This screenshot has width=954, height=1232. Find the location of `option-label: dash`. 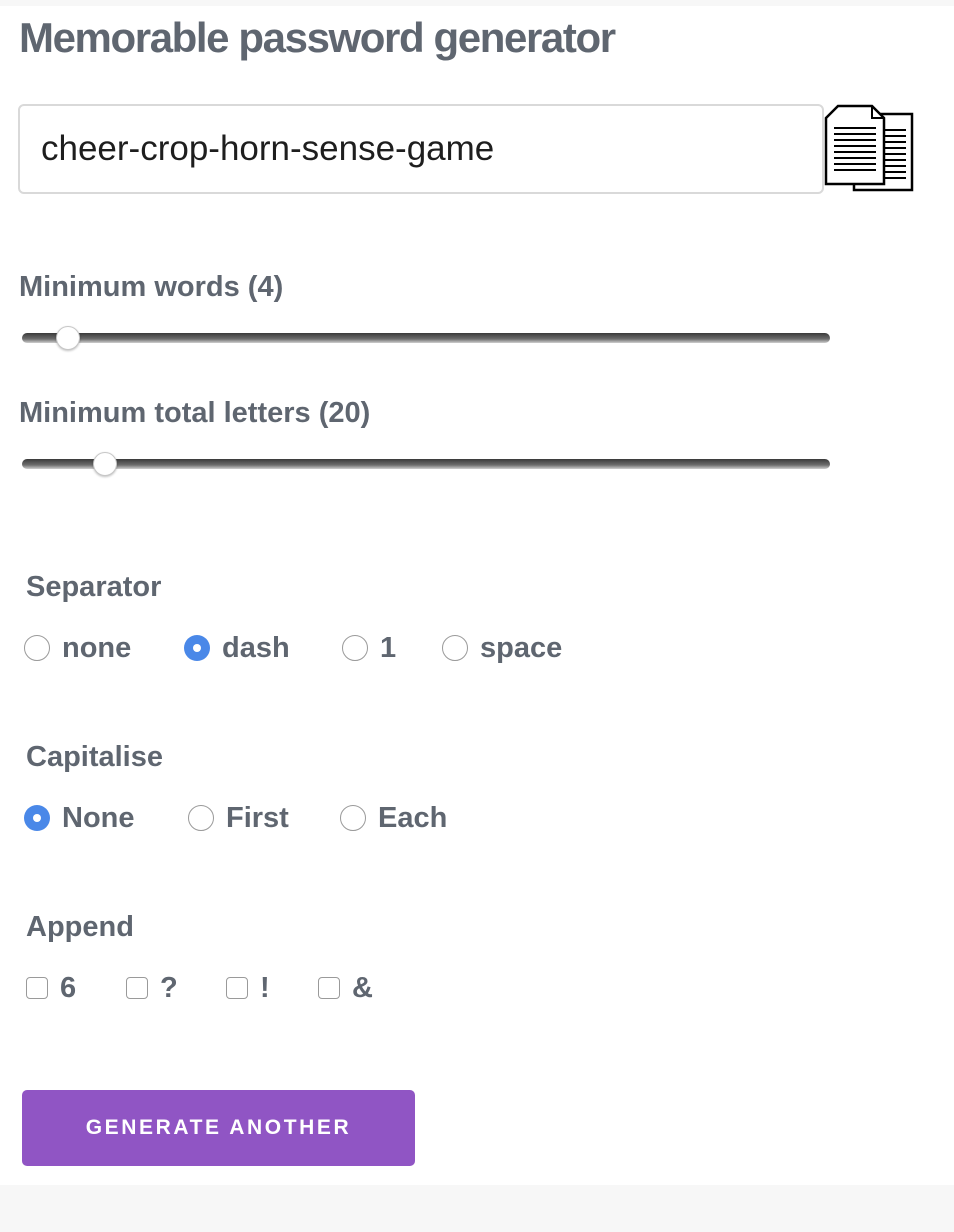

option-label: dash is located at coordinates (256, 648).